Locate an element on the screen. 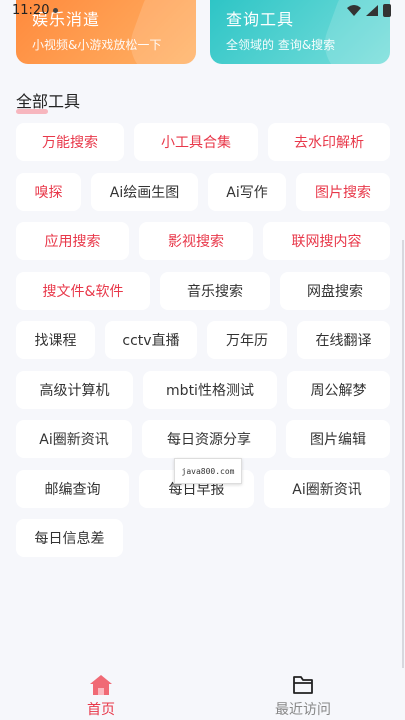  wifi-icon is located at coordinates (354, 10).